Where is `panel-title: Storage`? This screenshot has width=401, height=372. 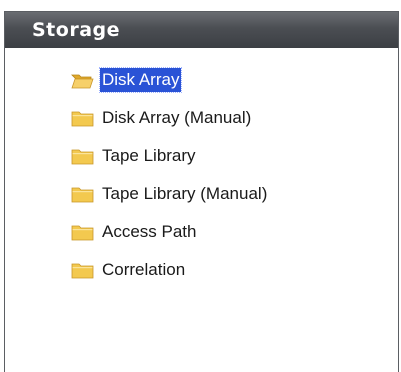
panel-title: Storage is located at coordinates (201, 30).